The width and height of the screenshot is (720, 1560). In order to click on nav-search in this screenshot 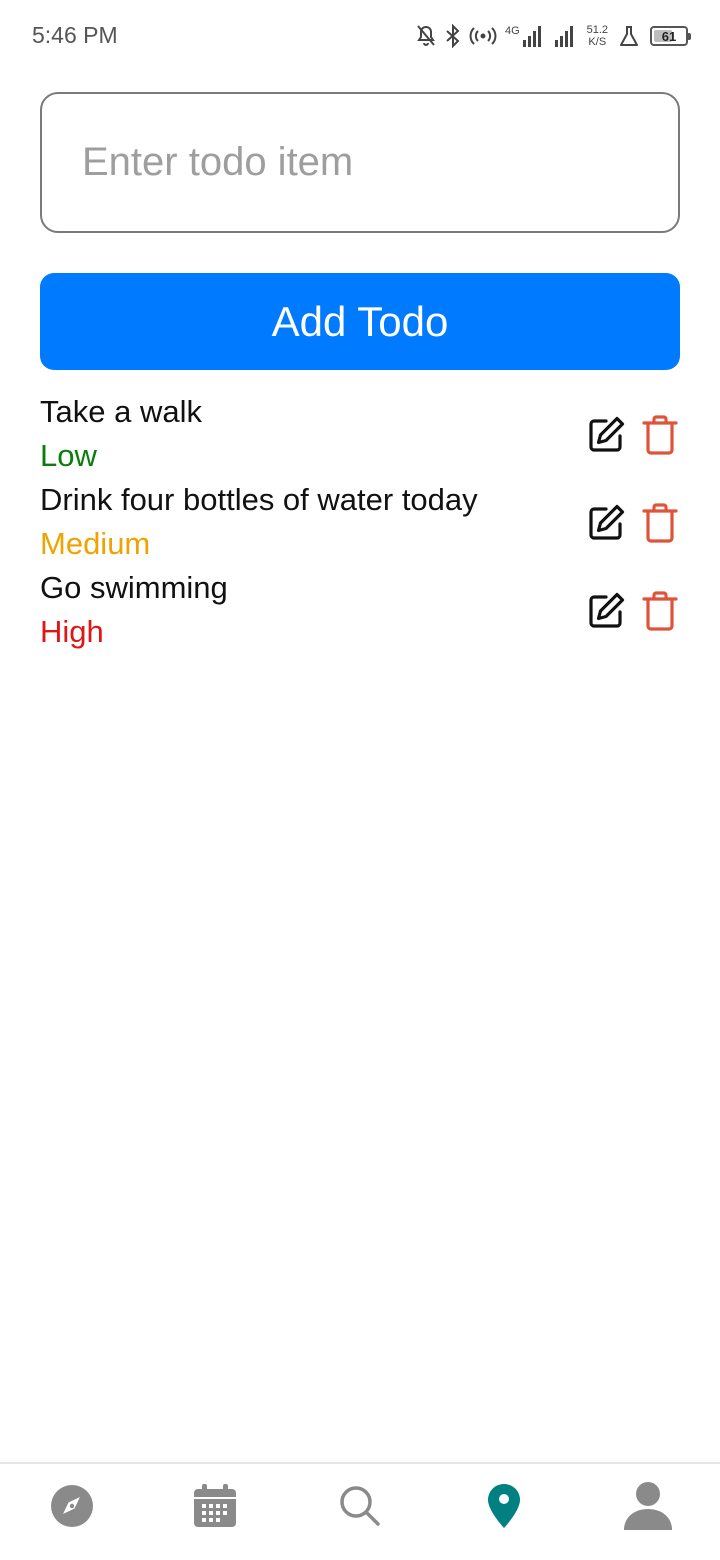, I will do `click(360, 1506)`.